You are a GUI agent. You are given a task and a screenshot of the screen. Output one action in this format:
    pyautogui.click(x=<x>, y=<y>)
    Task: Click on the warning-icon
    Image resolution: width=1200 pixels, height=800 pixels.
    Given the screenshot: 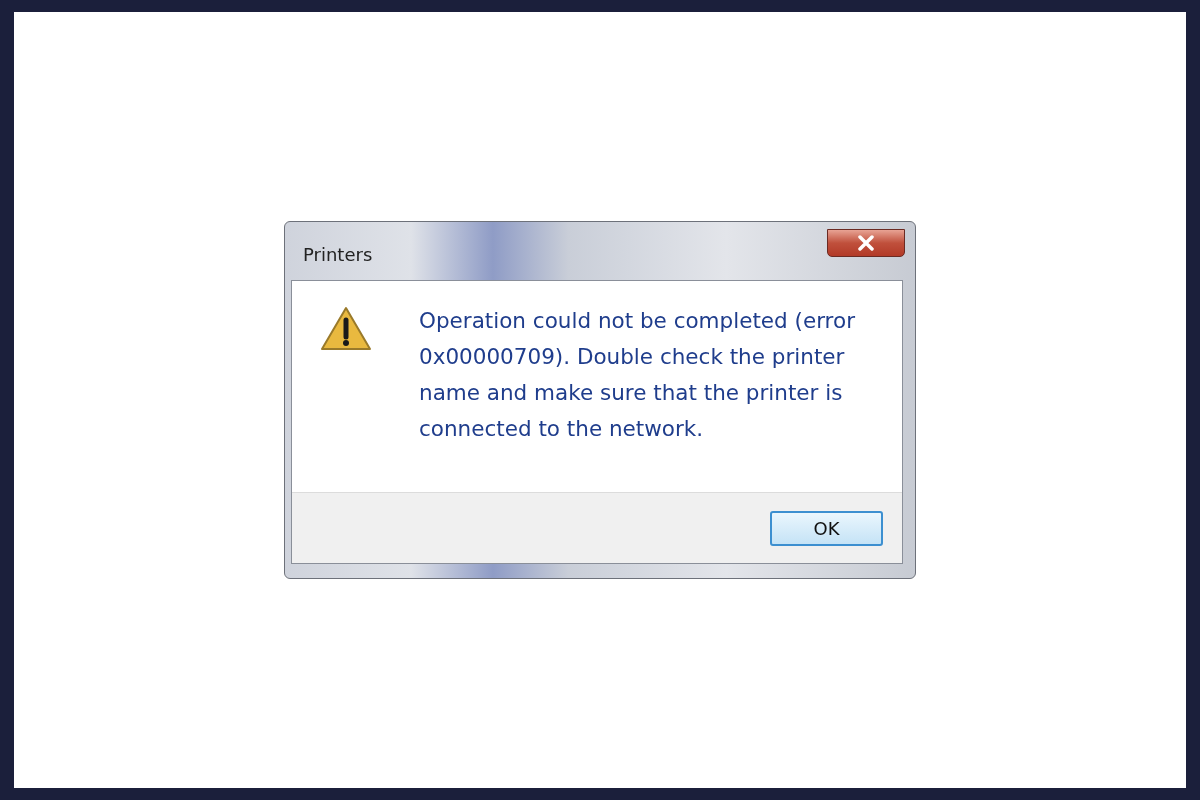 What is the action you would take?
    pyautogui.click(x=346, y=329)
    